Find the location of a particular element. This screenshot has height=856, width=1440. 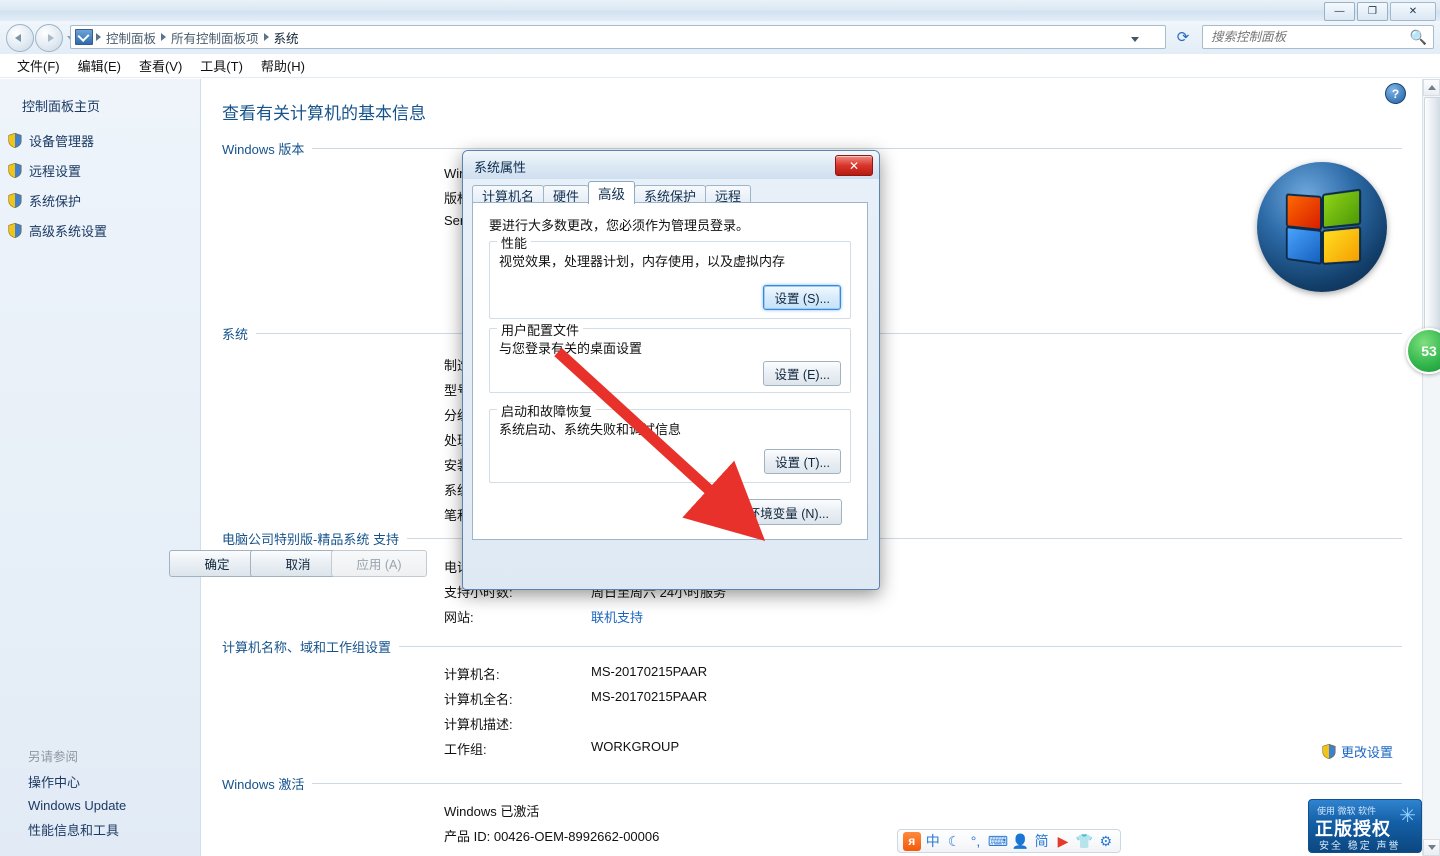

refresh-icon: ⟳ is located at coordinates (1183, 37).